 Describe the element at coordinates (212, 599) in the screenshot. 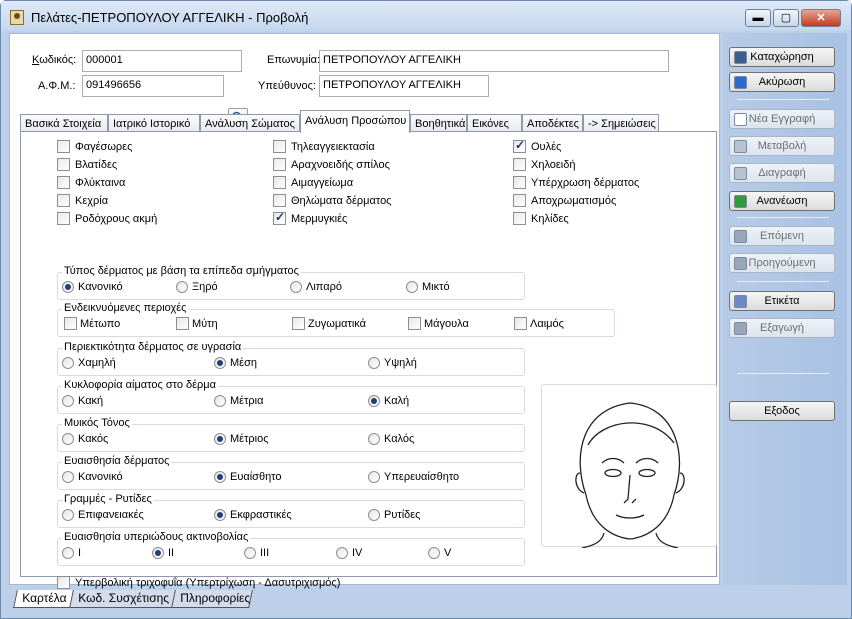

I see `bottom-tab-2: Πληροφορίες` at that location.